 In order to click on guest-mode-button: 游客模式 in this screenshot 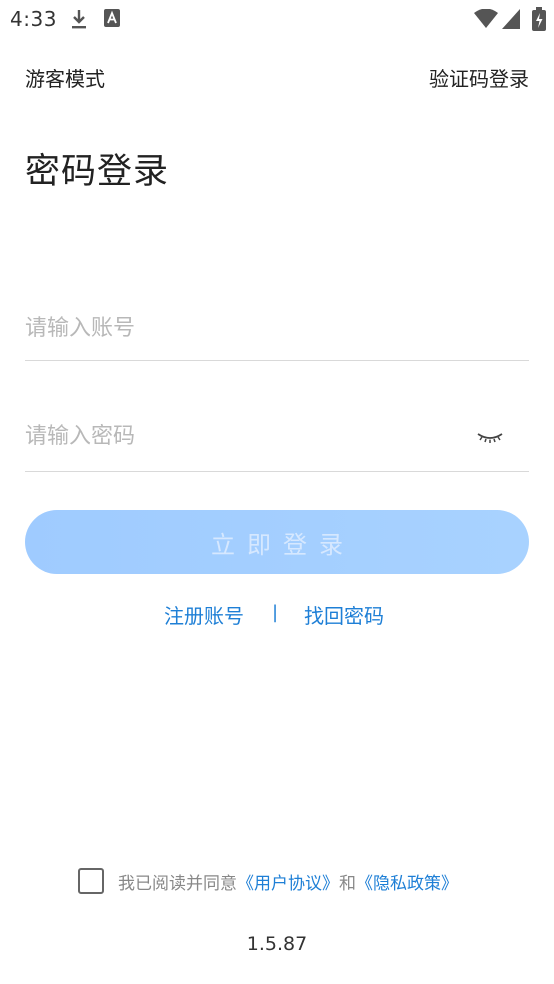, I will do `click(65, 77)`.